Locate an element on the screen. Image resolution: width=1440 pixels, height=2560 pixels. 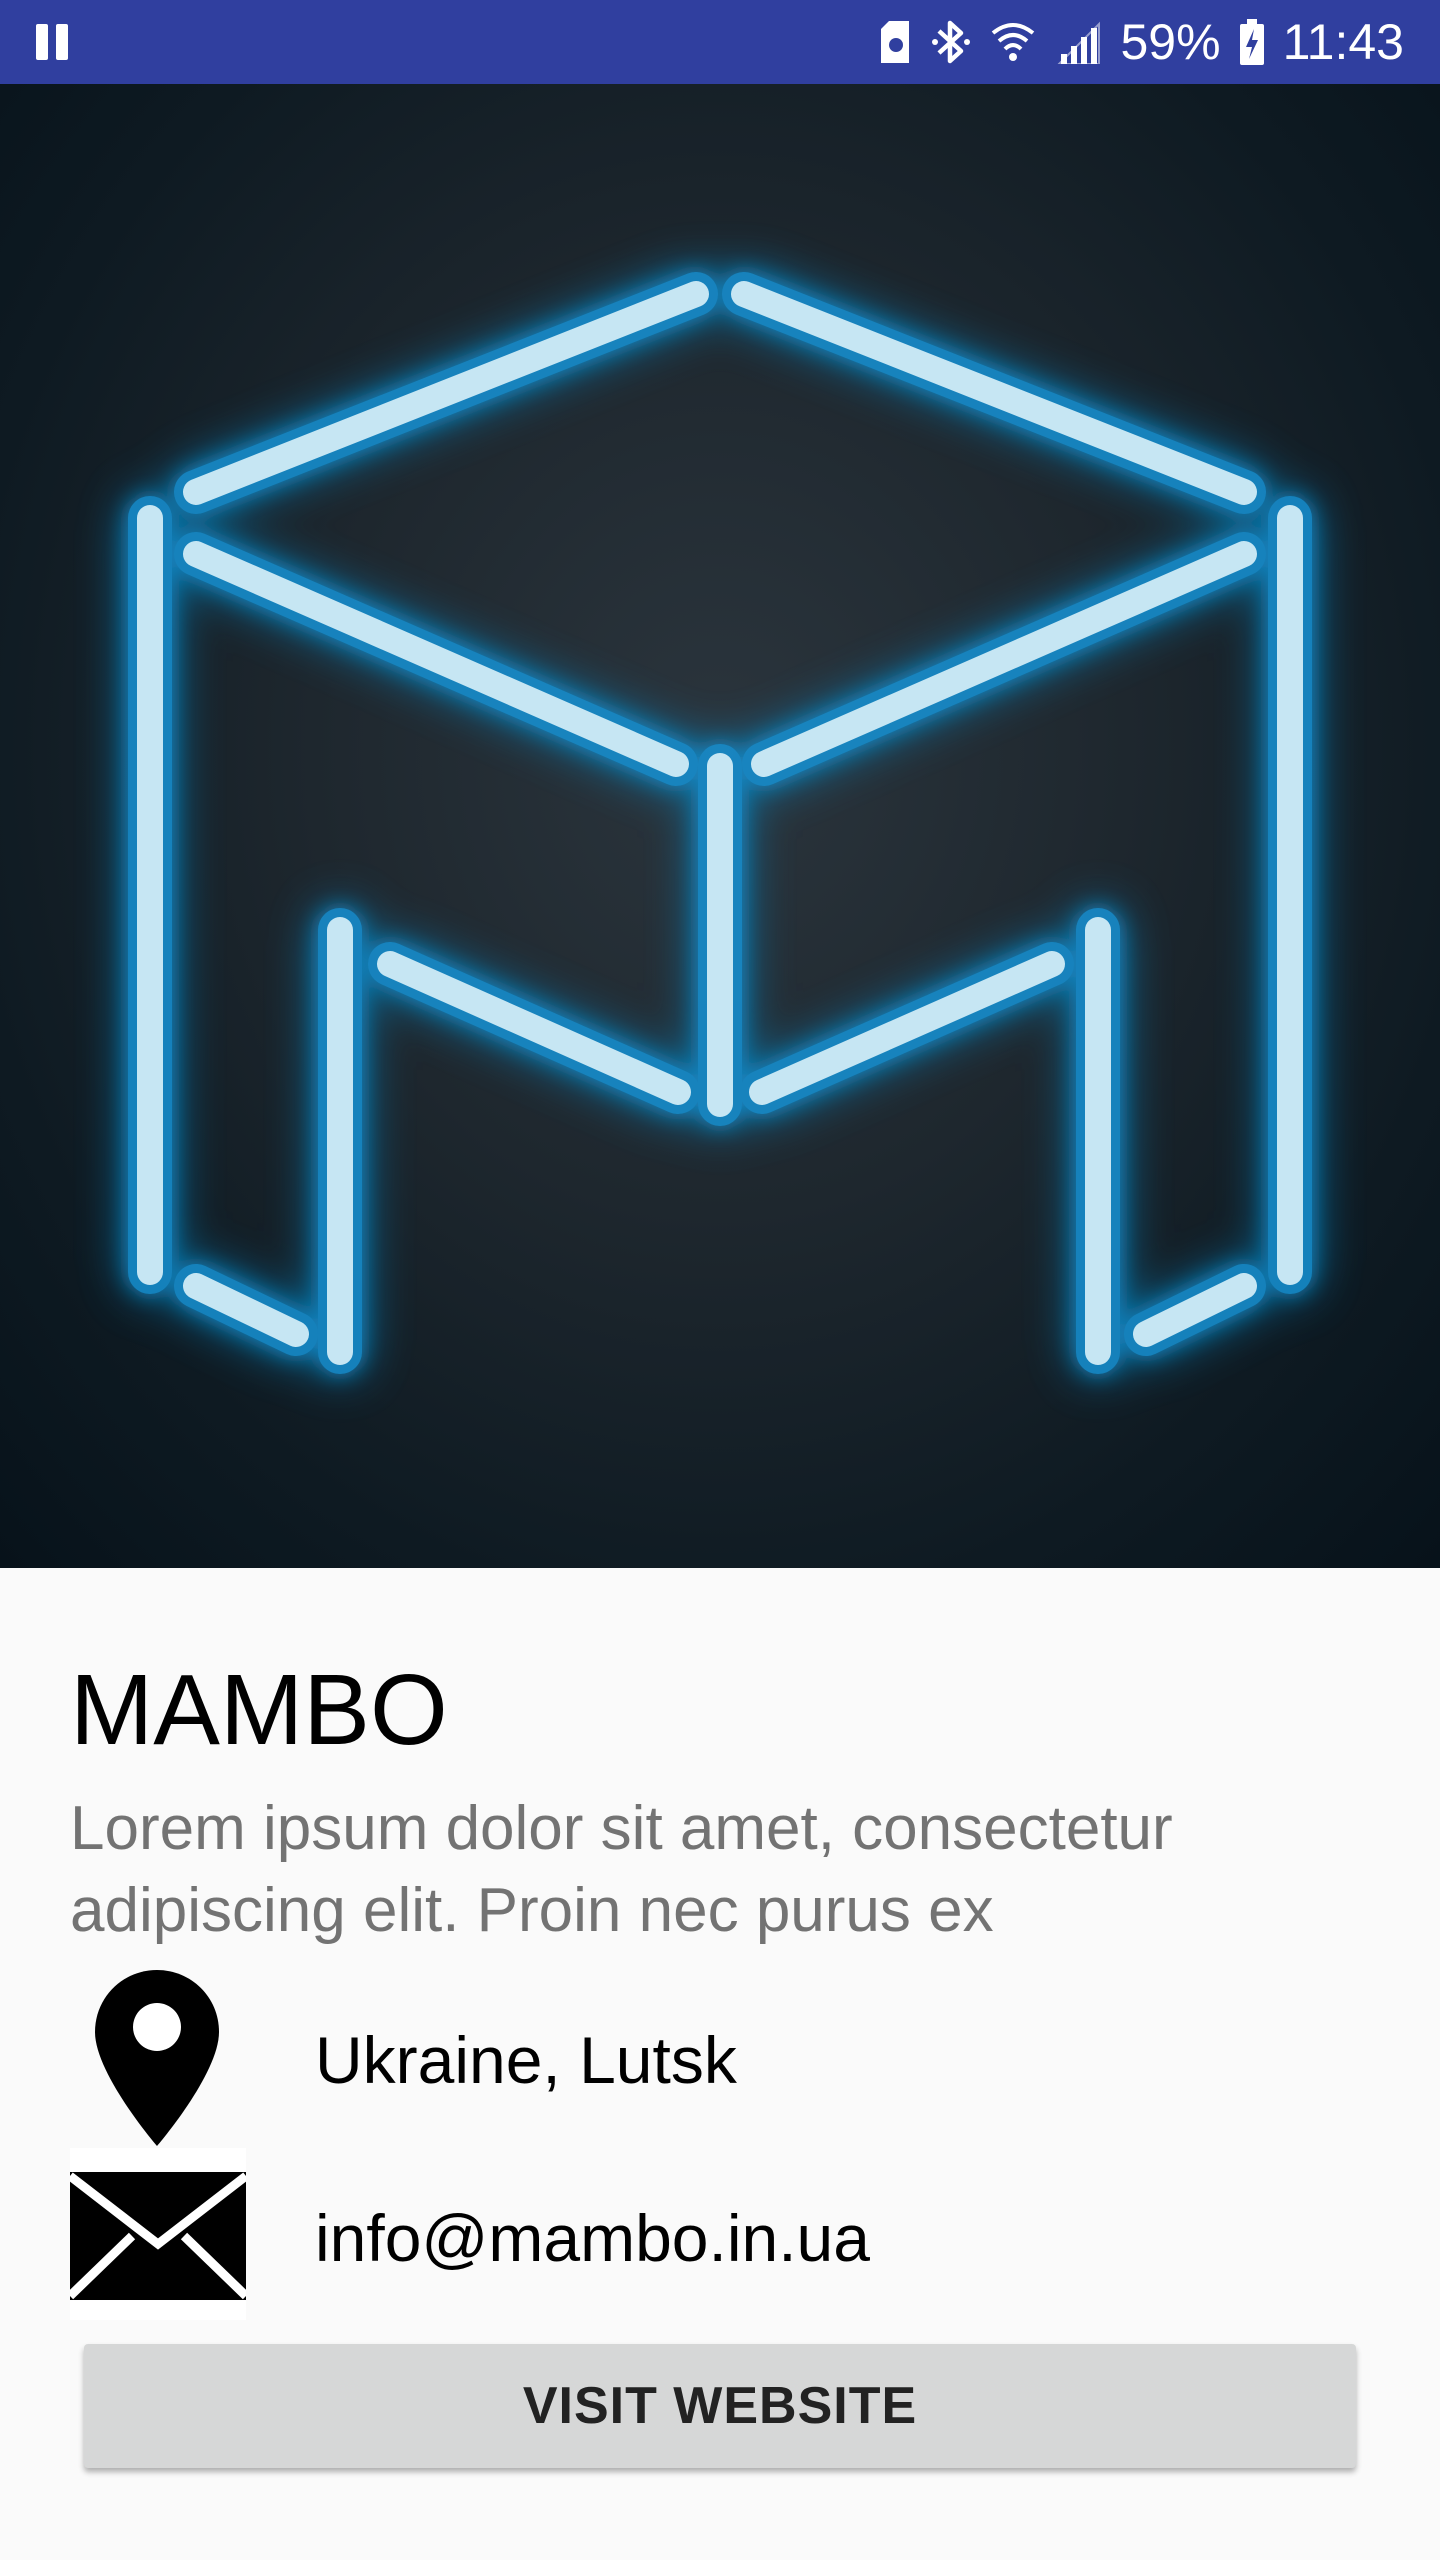
cell-signal-icon is located at coordinates (1078, 42).